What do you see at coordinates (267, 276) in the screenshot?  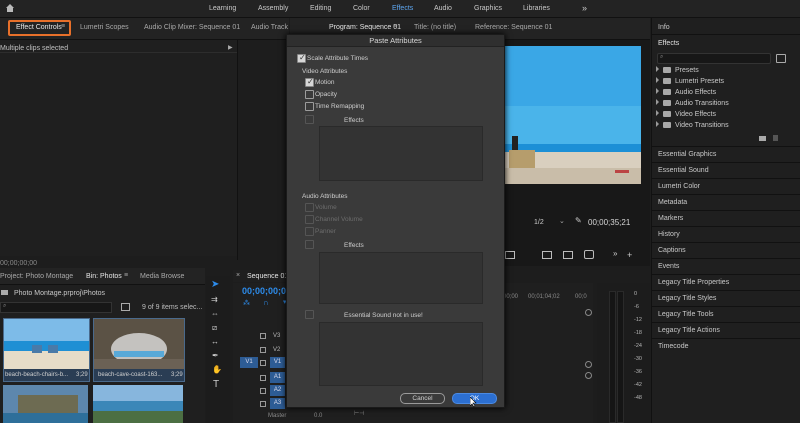 I see `tab-sequence: Sequence 01` at bounding box center [267, 276].